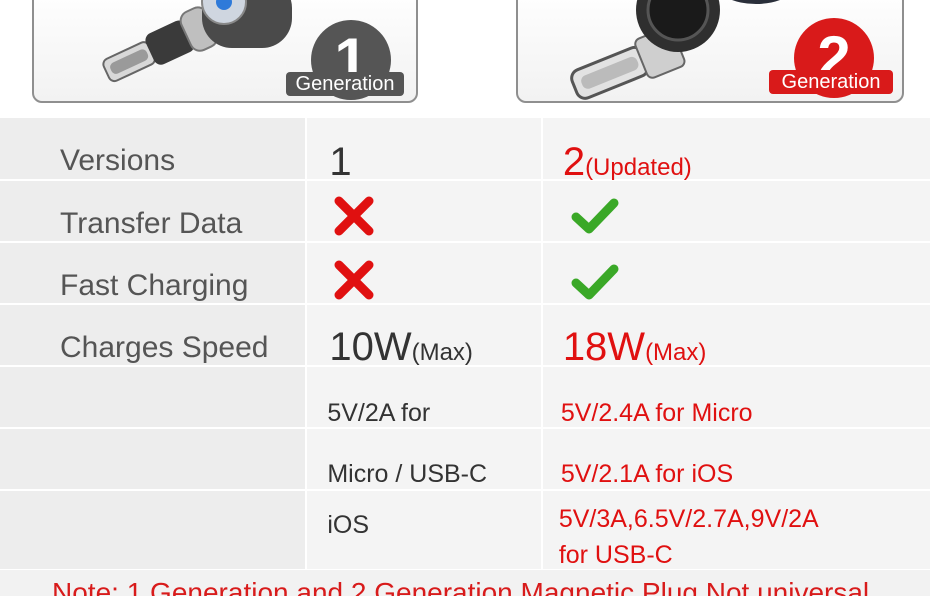 Image resolution: width=930 pixels, height=596 pixels. What do you see at coordinates (348, 525) in the screenshot?
I see `gen1-detail-line: iOS` at bounding box center [348, 525].